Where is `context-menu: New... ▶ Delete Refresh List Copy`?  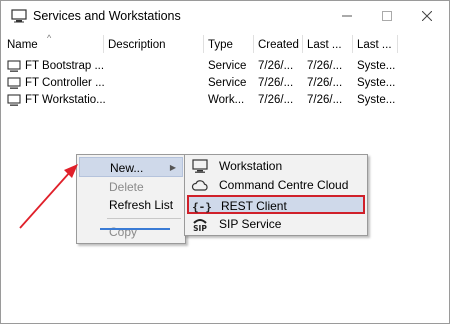
context-menu: New... ▶ Delete Refresh List Copy is located at coordinates (131, 199).